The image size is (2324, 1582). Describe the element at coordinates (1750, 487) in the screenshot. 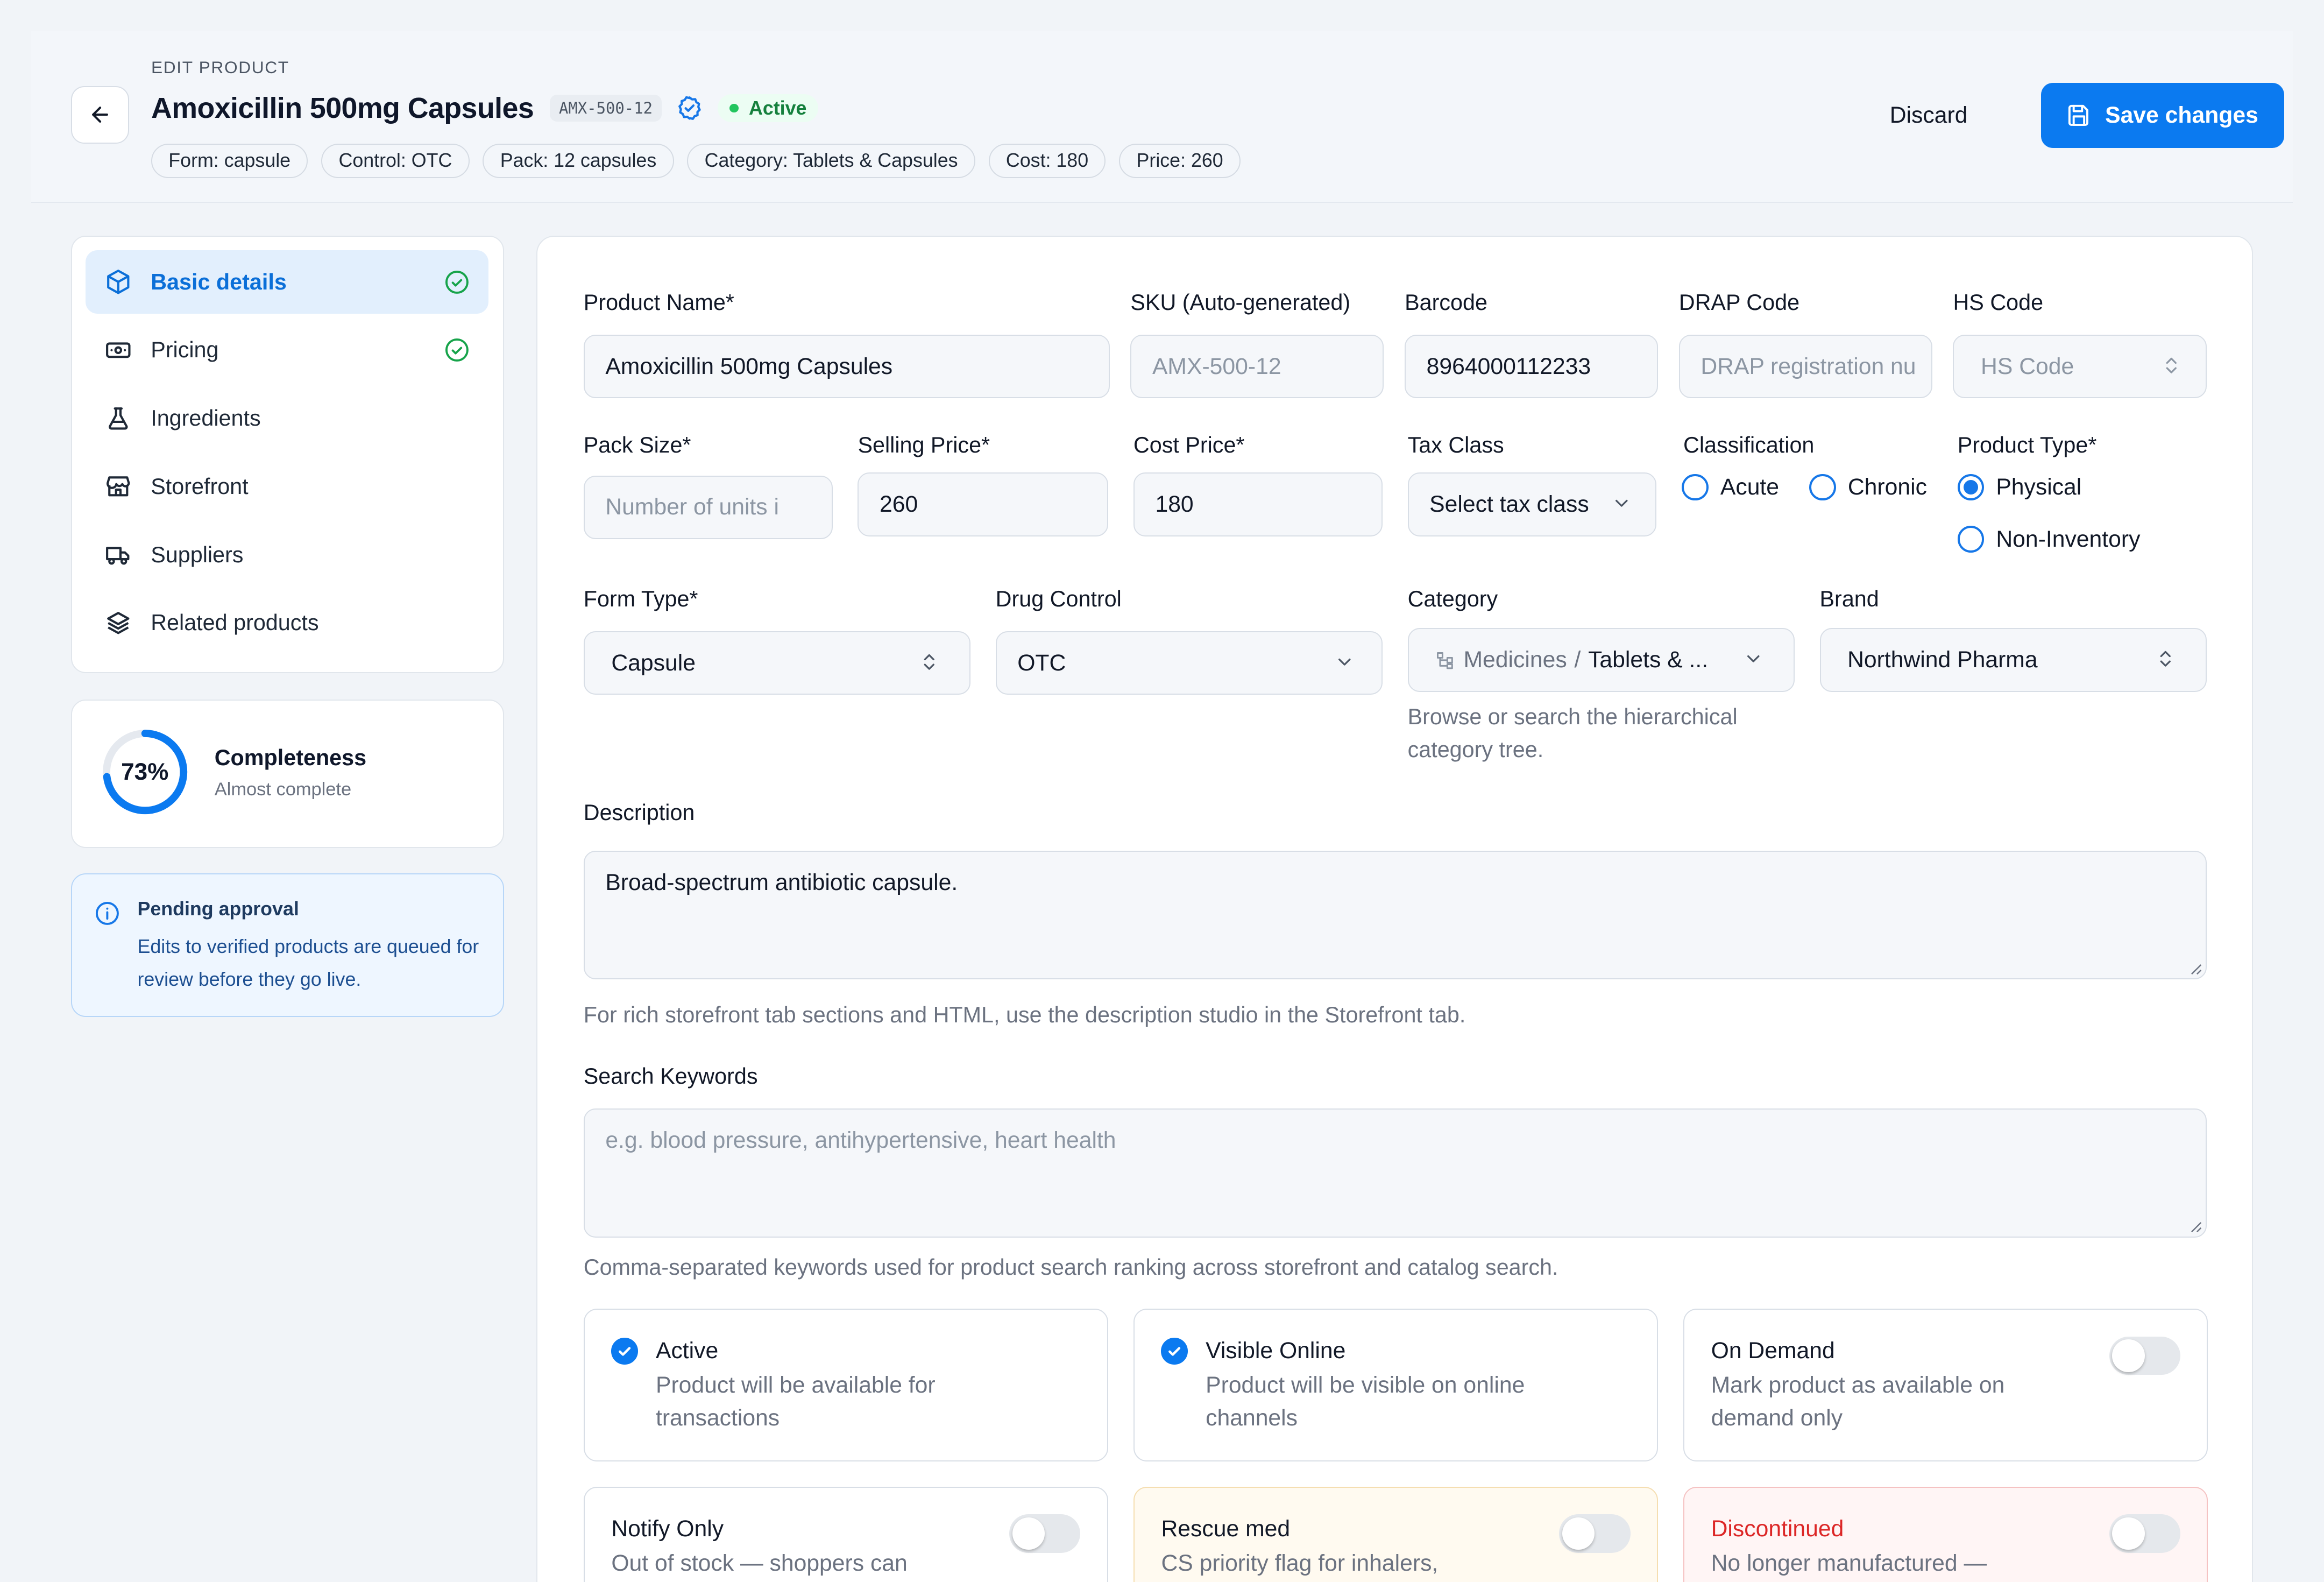

I see `radio-label: Acute` at that location.